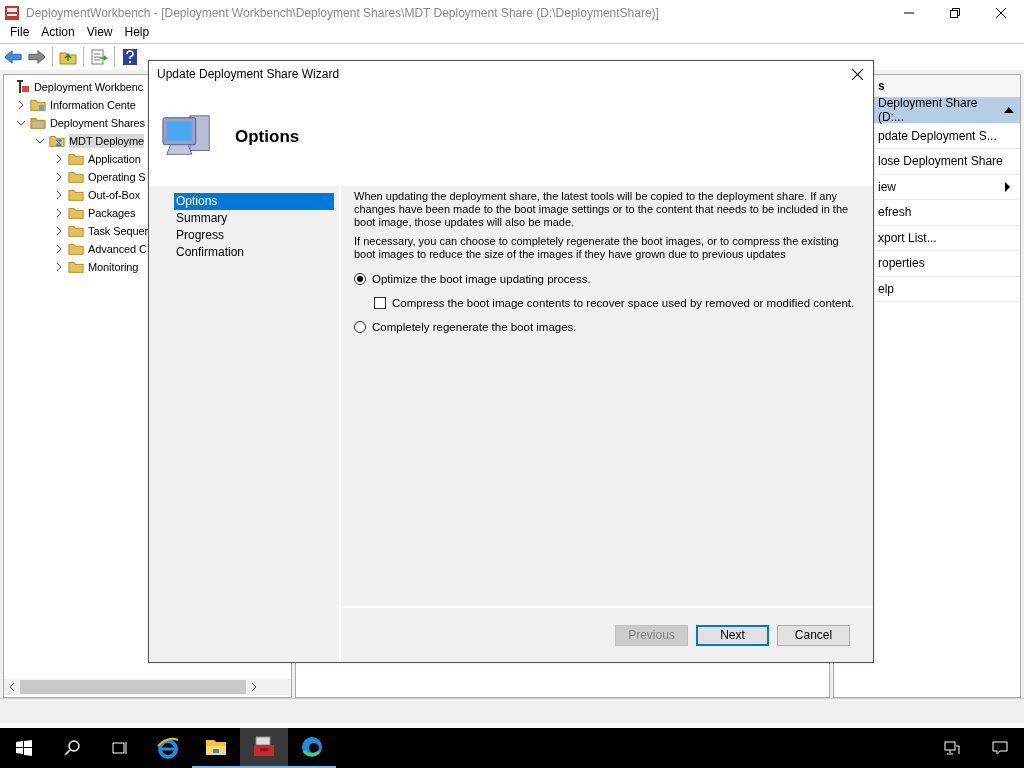  What do you see at coordinates (120, 748) in the screenshot?
I see `task-view-icon` at bounding box center [120, 748].